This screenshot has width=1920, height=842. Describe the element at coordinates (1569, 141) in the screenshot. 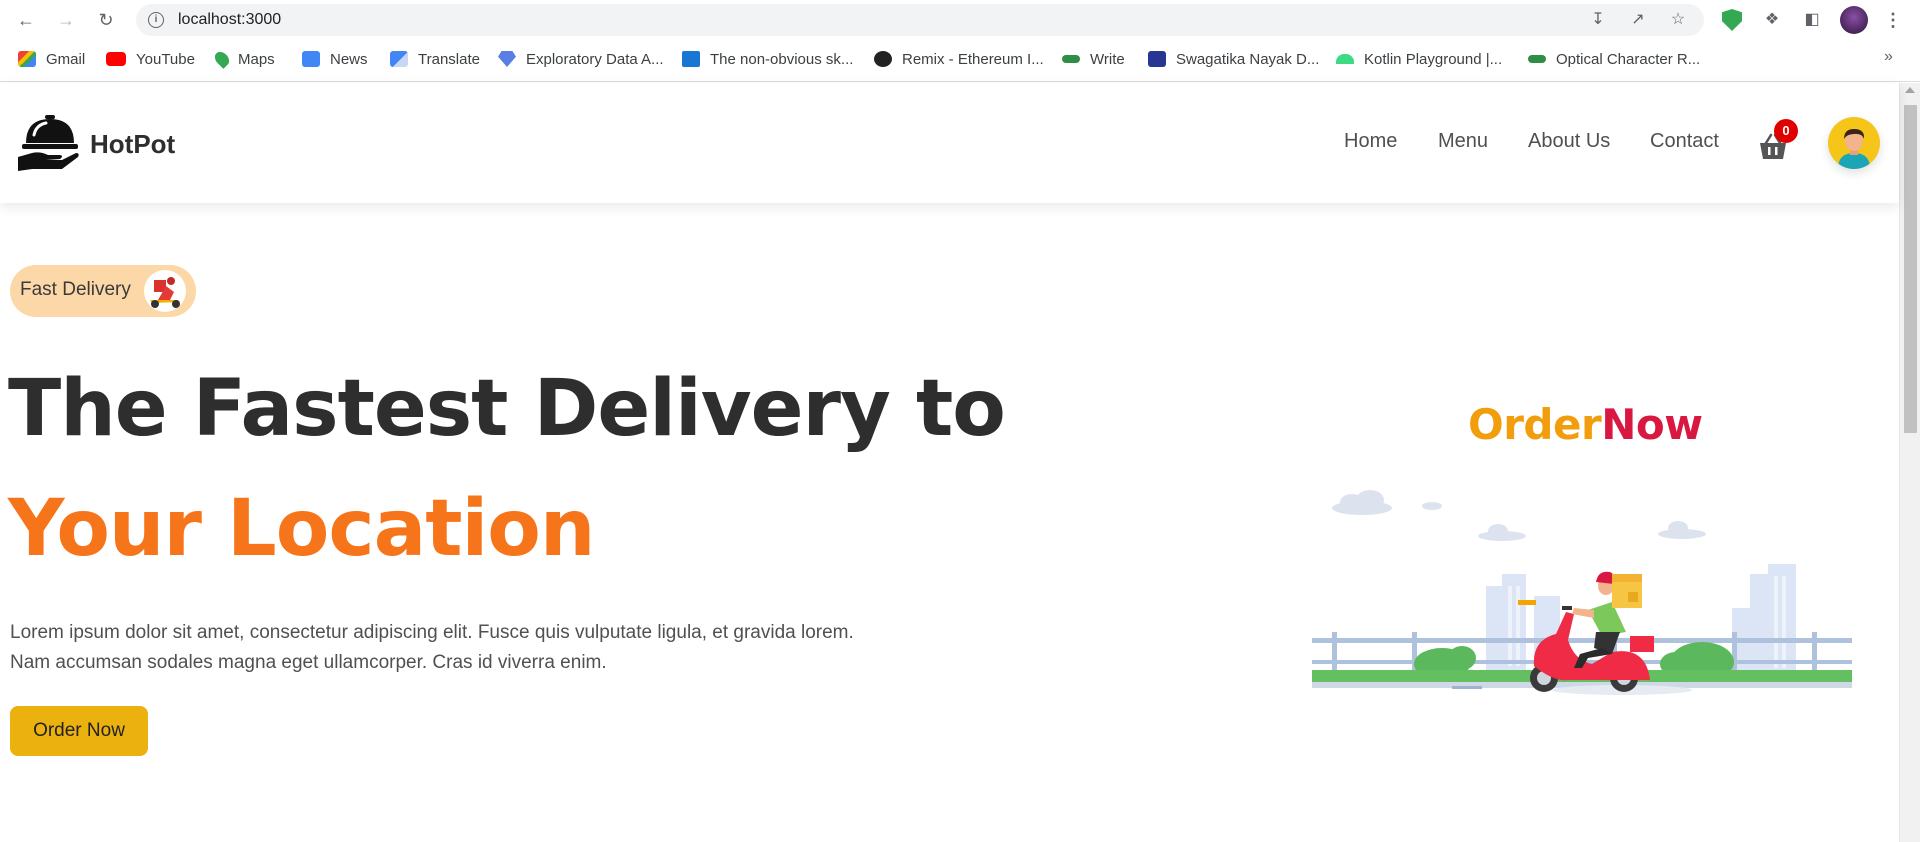

I see `nav-about-us: About Us` at that location.